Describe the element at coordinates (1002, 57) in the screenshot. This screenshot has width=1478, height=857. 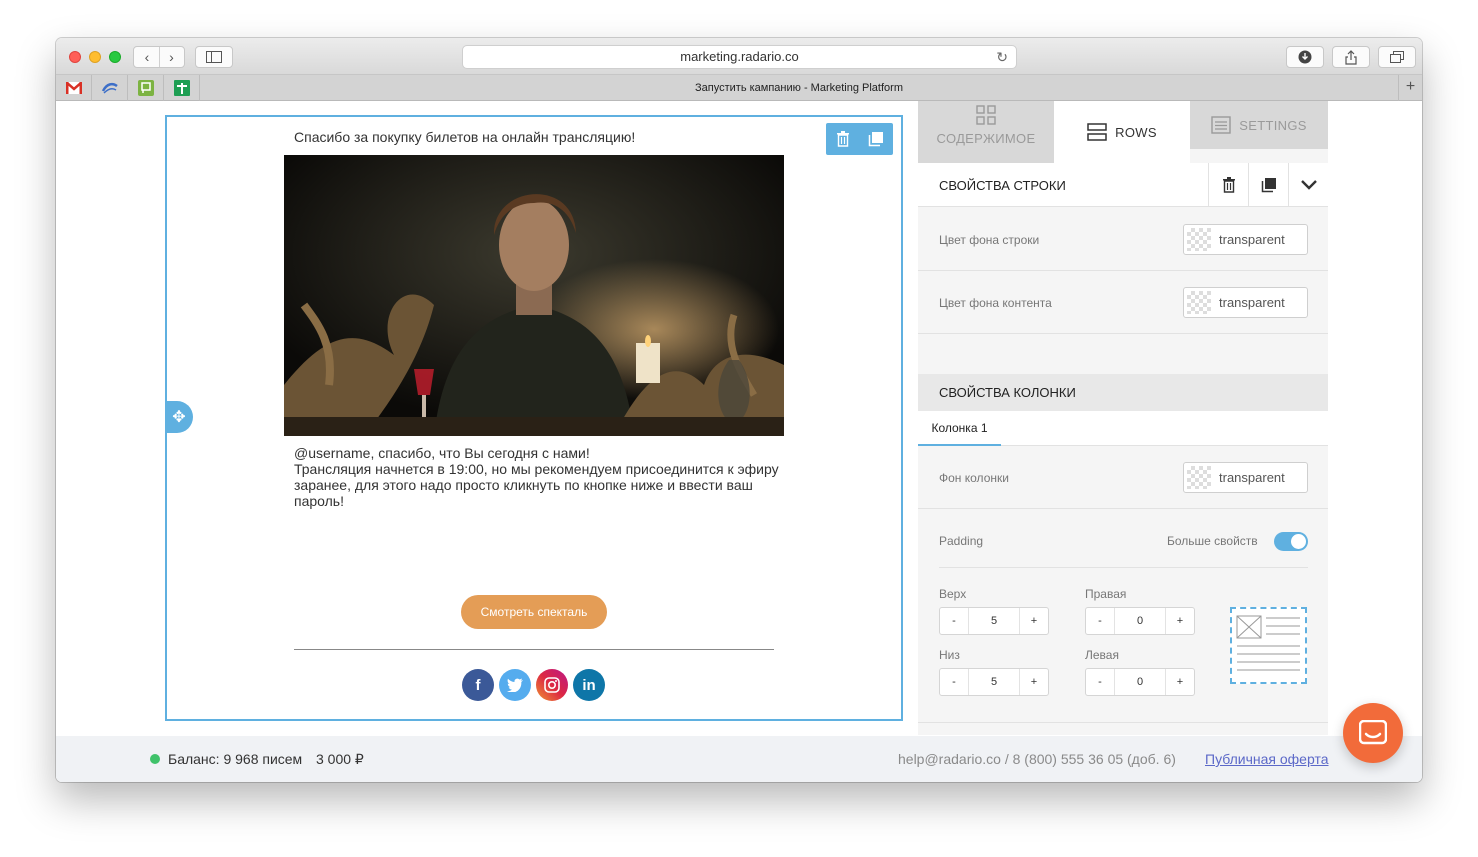
I see `reload-icon: ↻` at that location.